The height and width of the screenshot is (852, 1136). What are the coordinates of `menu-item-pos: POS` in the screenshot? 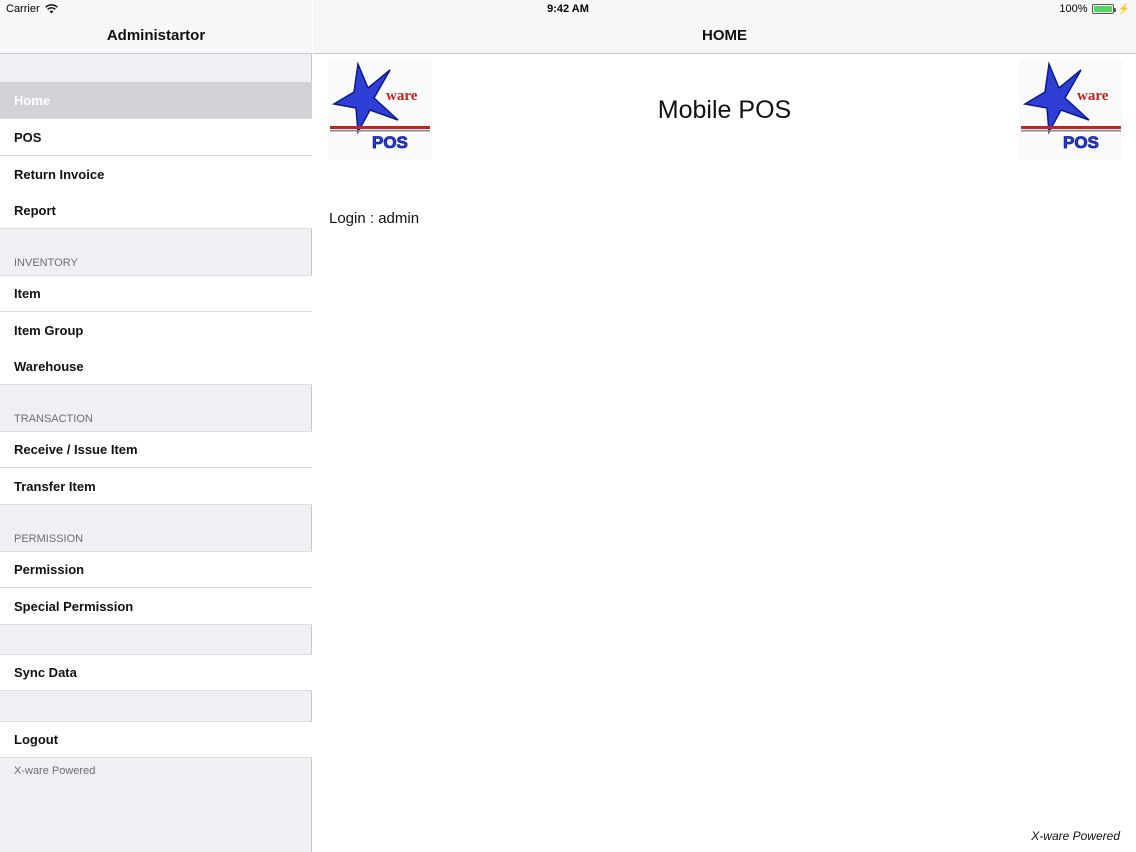 It's located at (156, 137).